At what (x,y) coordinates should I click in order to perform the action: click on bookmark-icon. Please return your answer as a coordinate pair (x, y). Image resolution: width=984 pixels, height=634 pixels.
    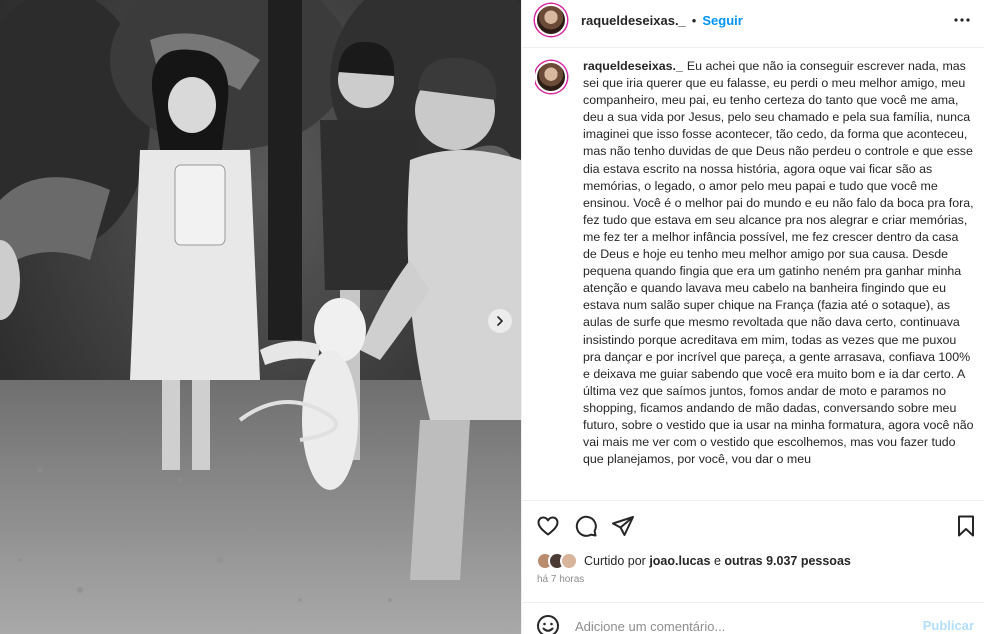
    Looking at the image, I should click on (966, 526).